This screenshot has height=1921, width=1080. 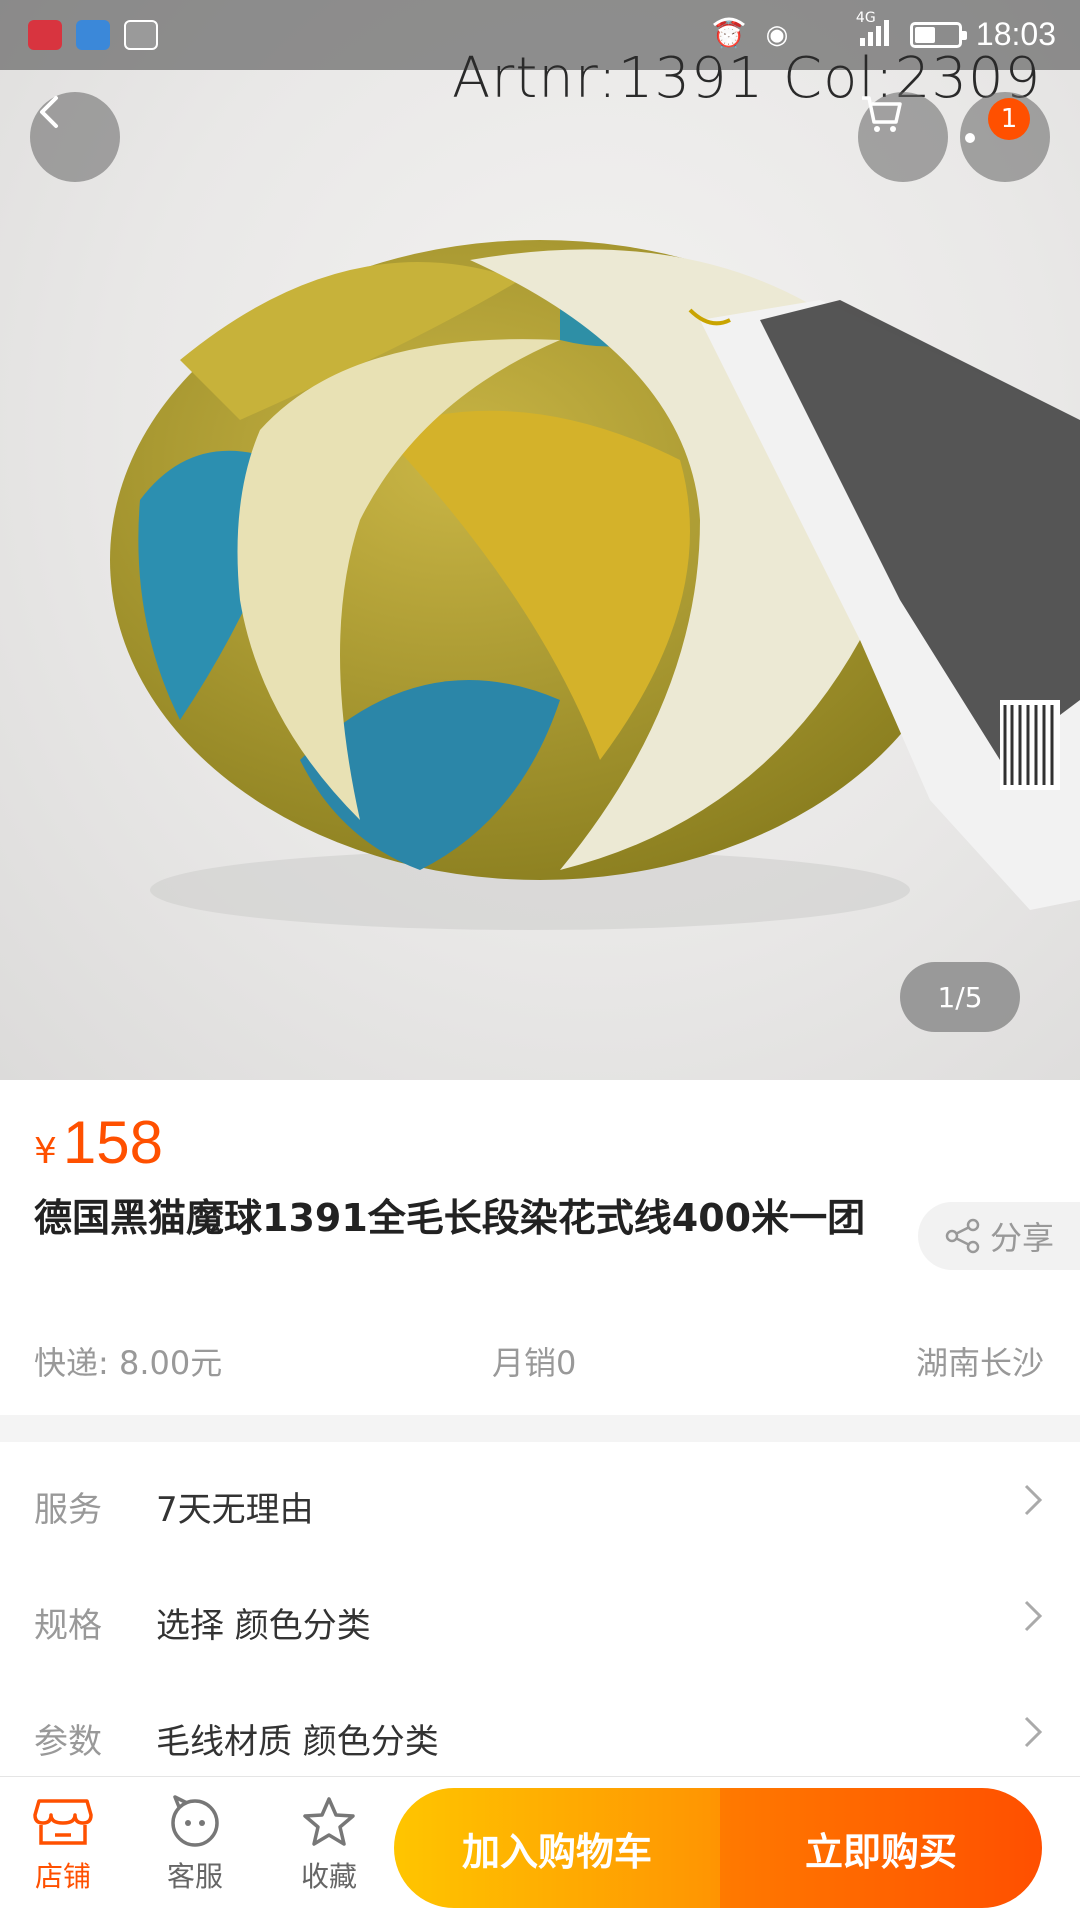 I want to click on back-button, so click(x=75, y=137).